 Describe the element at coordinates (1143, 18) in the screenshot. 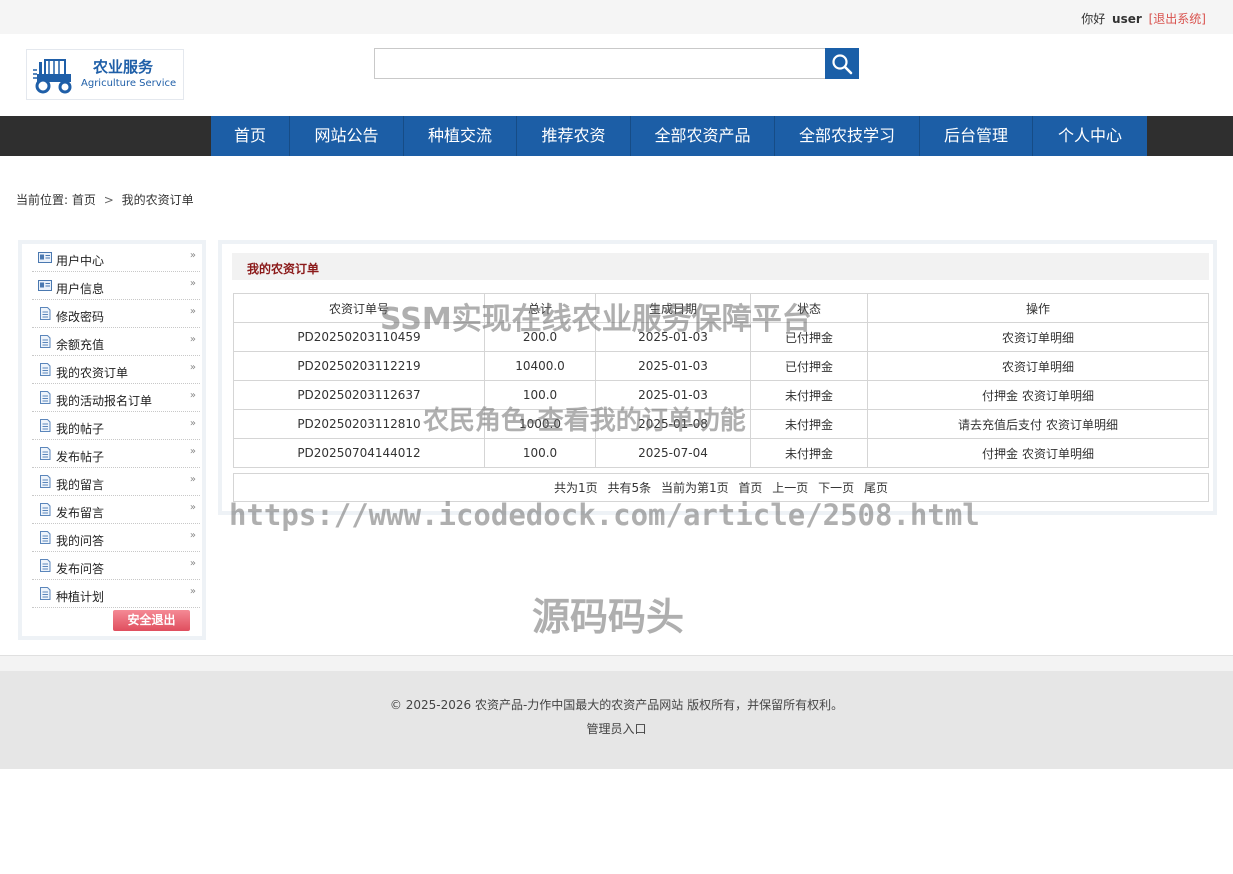

I see `user-greeting: 你好 user [退出系统]` at that location.